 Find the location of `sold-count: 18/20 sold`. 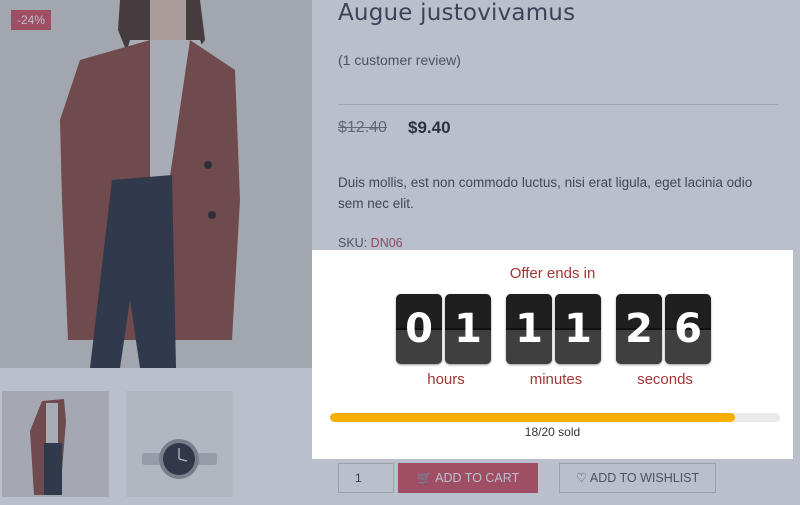

sold-count: 18/20 sold is located at coordinates (552, 432).